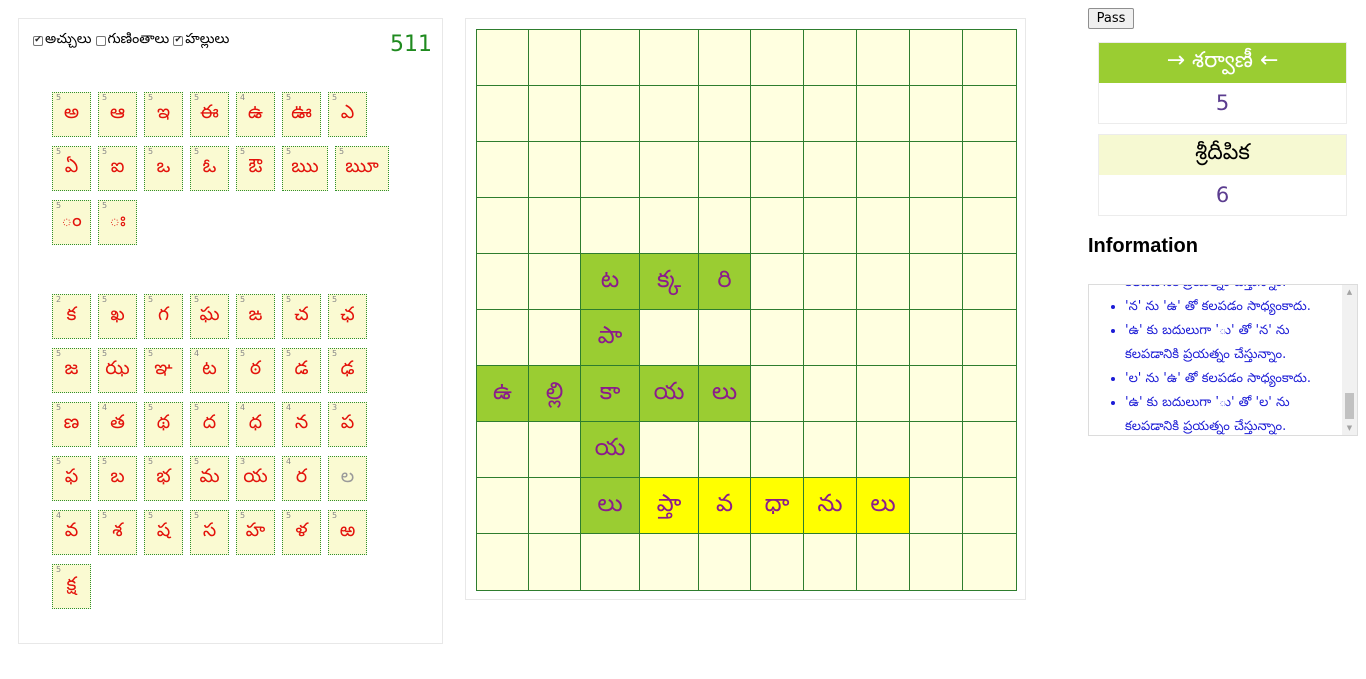  Describe the element at coordinates (347, 114) in the screenshot. I see `vowel-tile: 5ఎ` at that location.